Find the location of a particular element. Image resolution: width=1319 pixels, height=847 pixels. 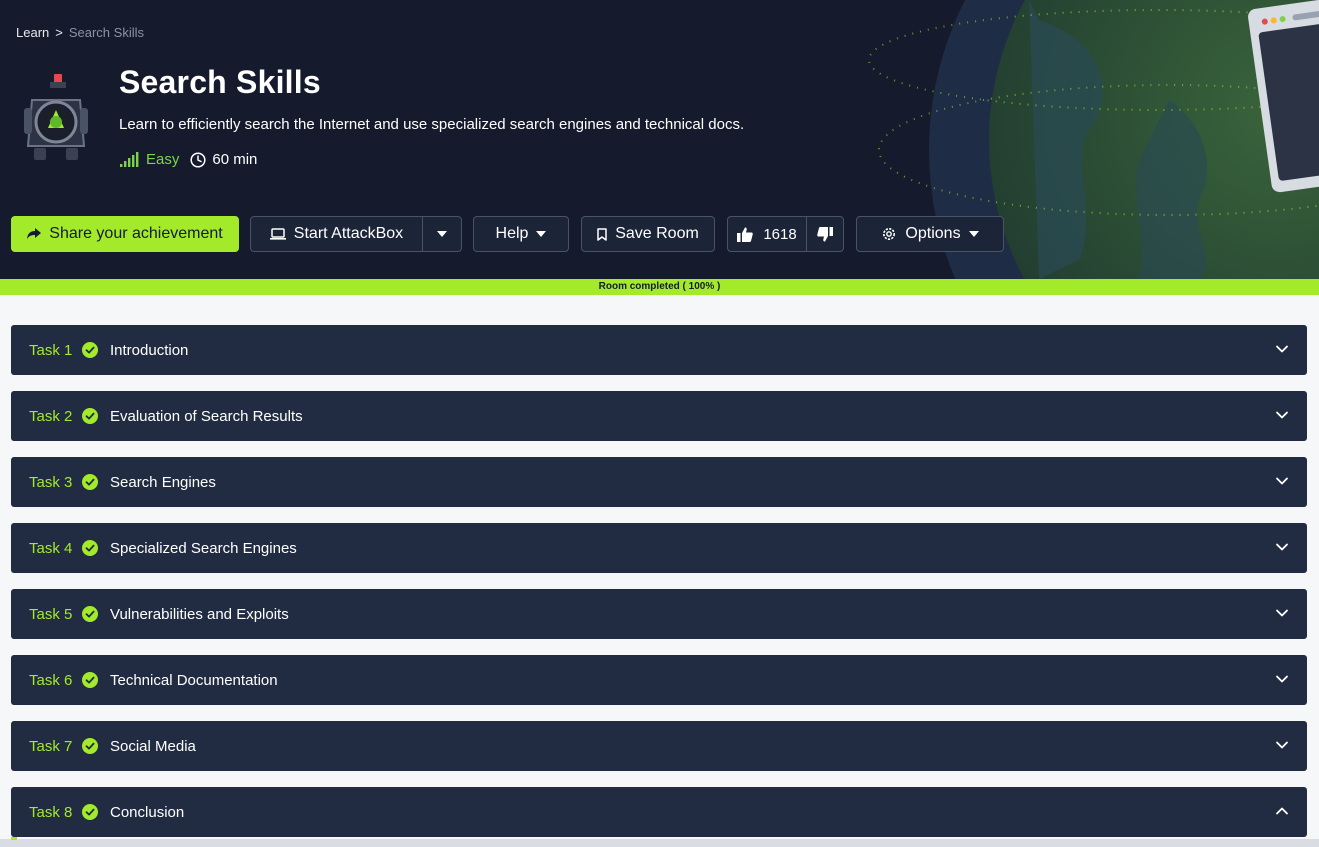

task-header-1: Task 1 Introduction is located at coordinates (659, 350).